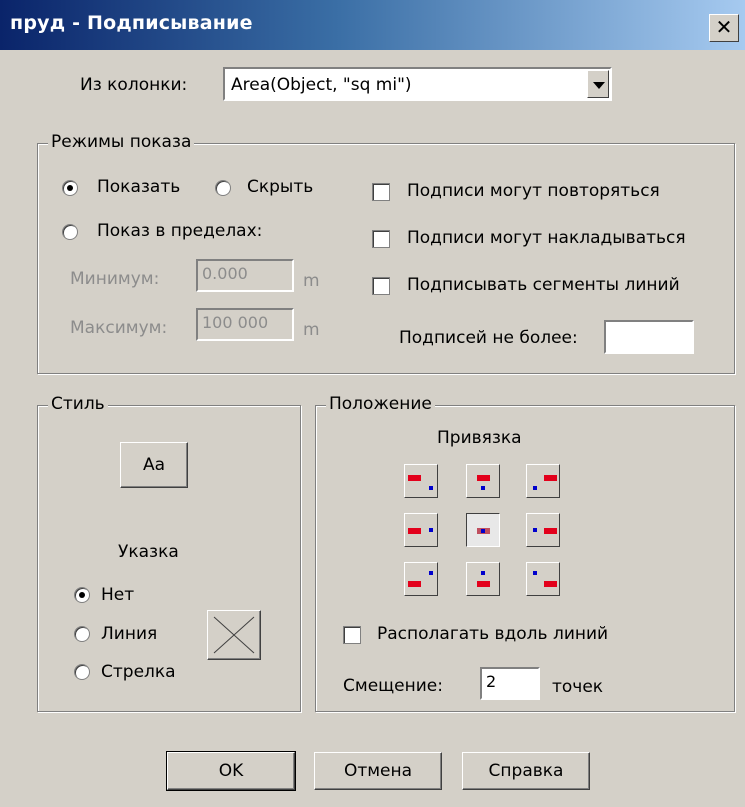 Image resolution: width=745 pixels, height=807 pixels. What do you see at coordinates (82, 634) in the screenshot?
I see `pointer-line-radio` at bounding box center [82, 634].